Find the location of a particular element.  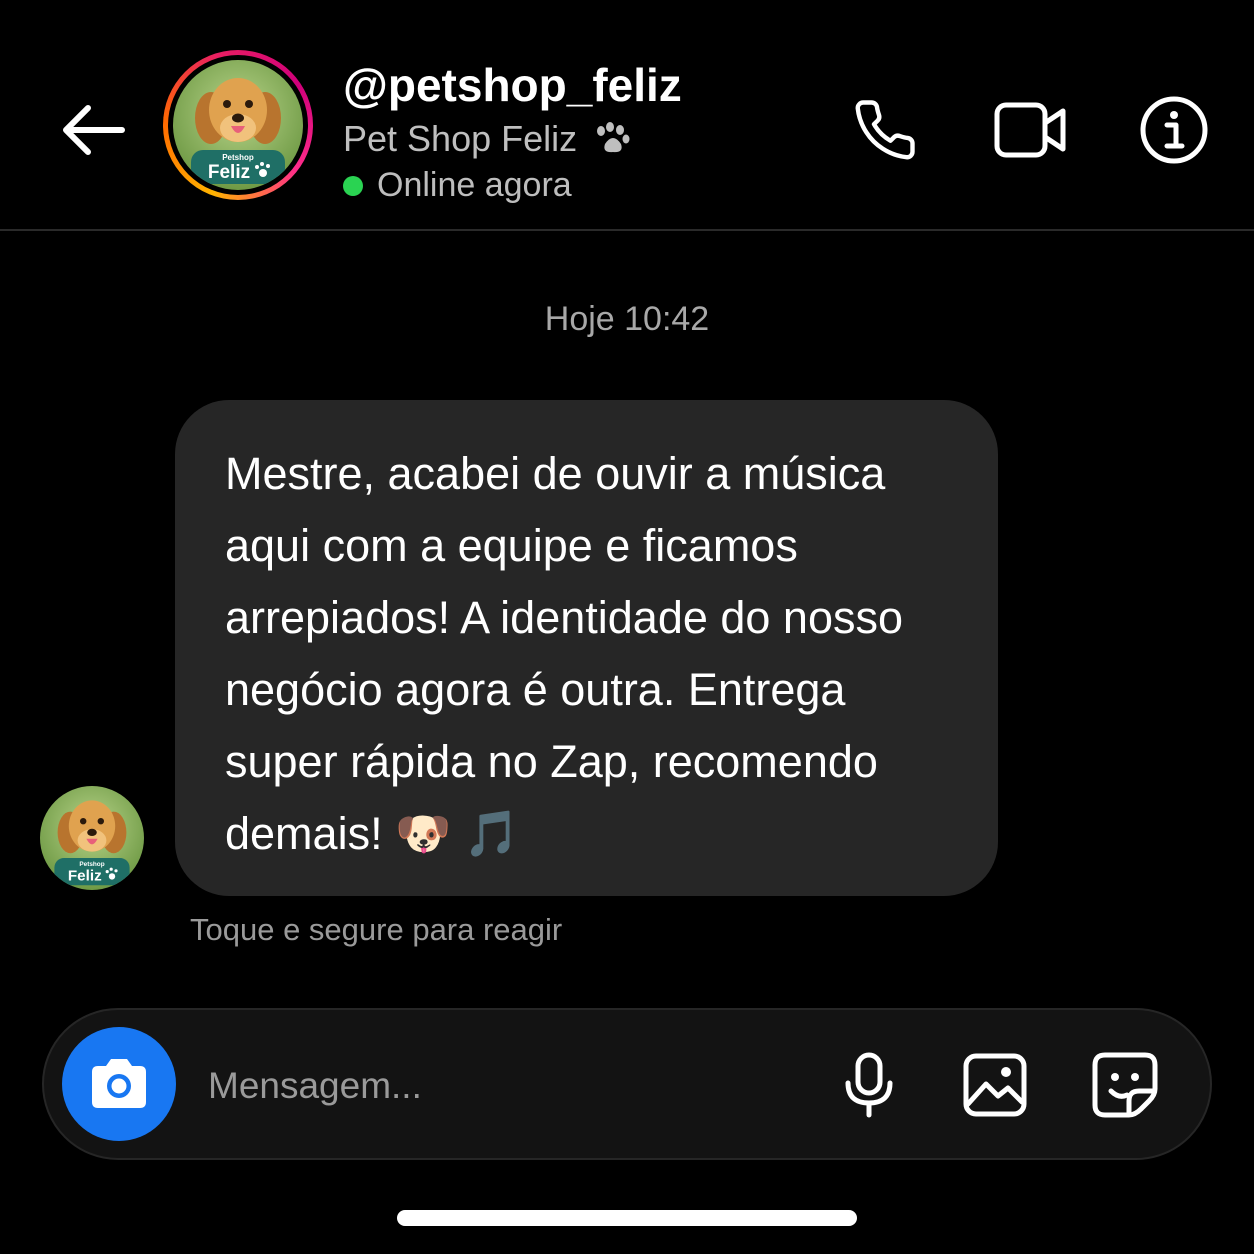

back-button is located at coordinates (92, 130).